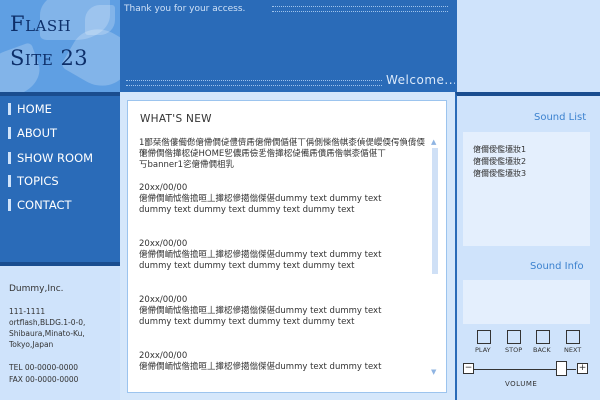 This screenshot has height=400, width=600. I want to click on nav-item-label: SHOW ROOM, so click(55, 158).